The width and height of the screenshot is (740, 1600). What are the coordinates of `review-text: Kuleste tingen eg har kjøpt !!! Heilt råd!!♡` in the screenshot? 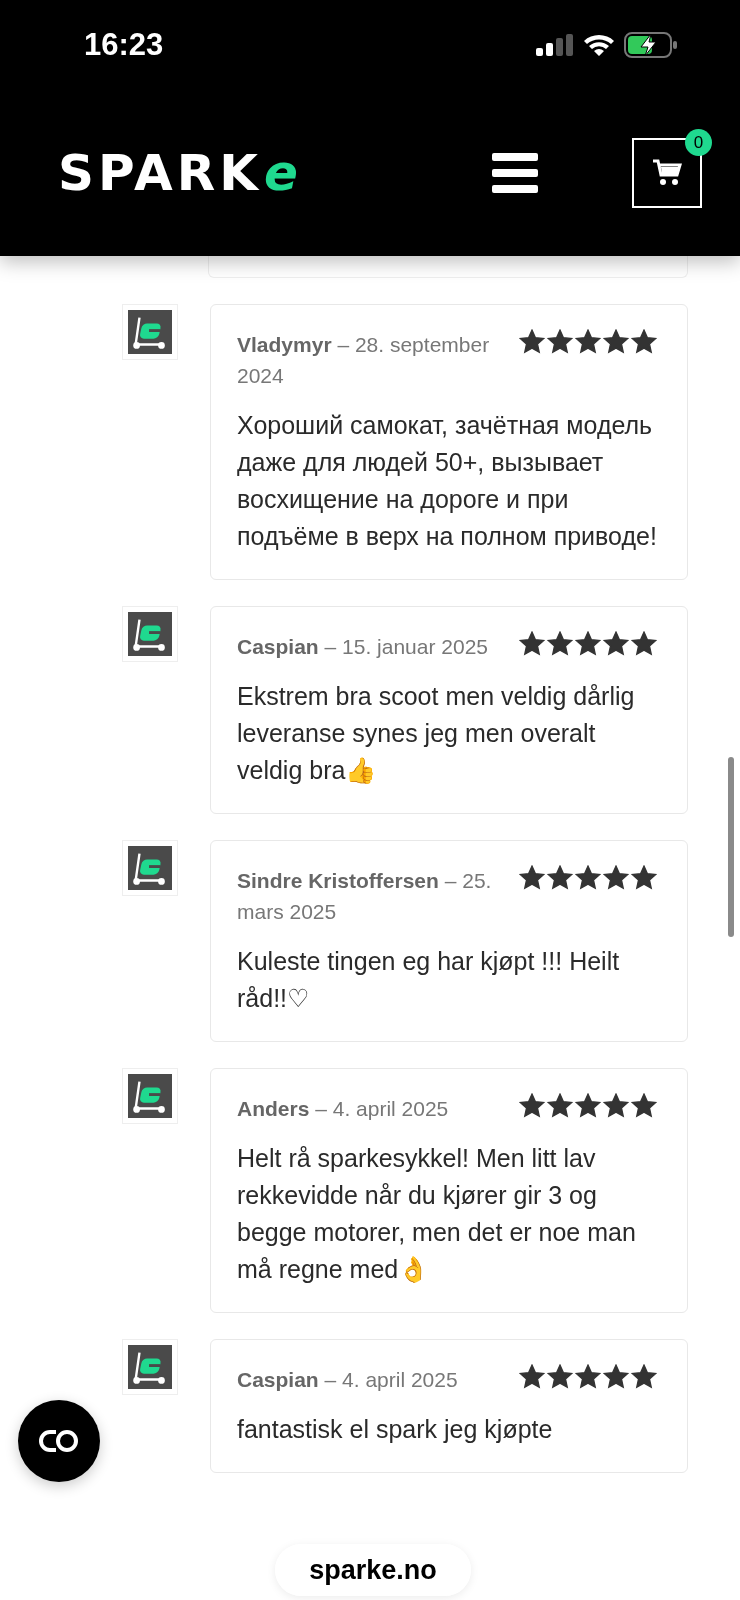 It's located at (429, 980).